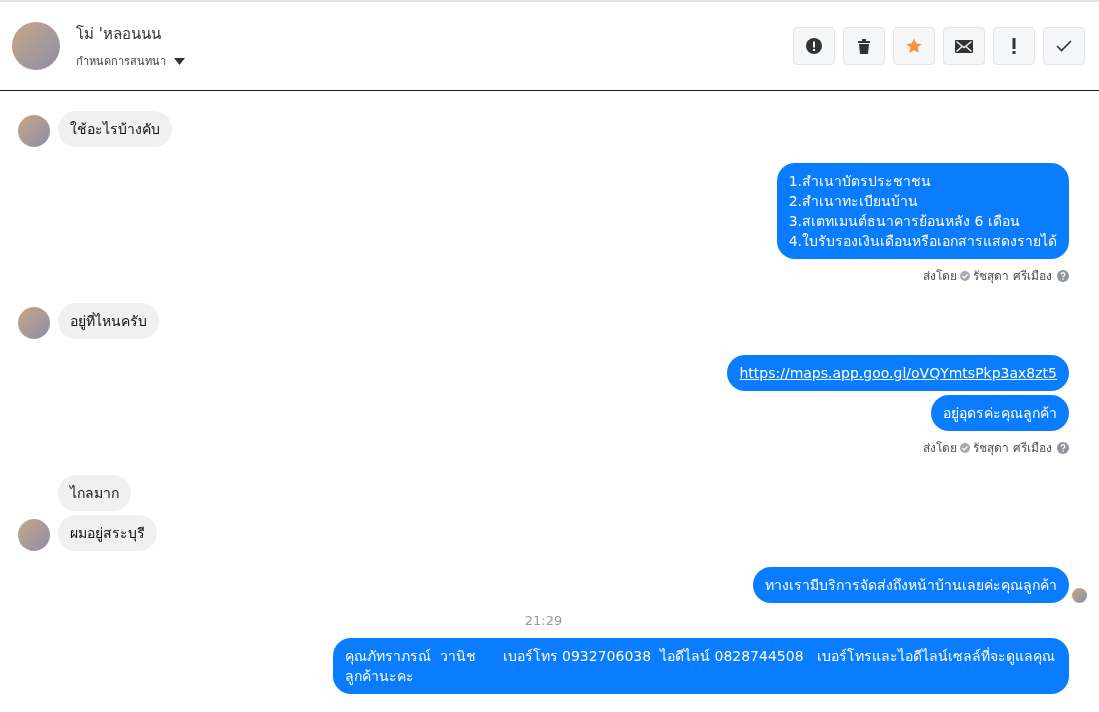 The height and width of the screenshot is (712, 1099). I want to click on exclamation-icon, so click(1014, 46).